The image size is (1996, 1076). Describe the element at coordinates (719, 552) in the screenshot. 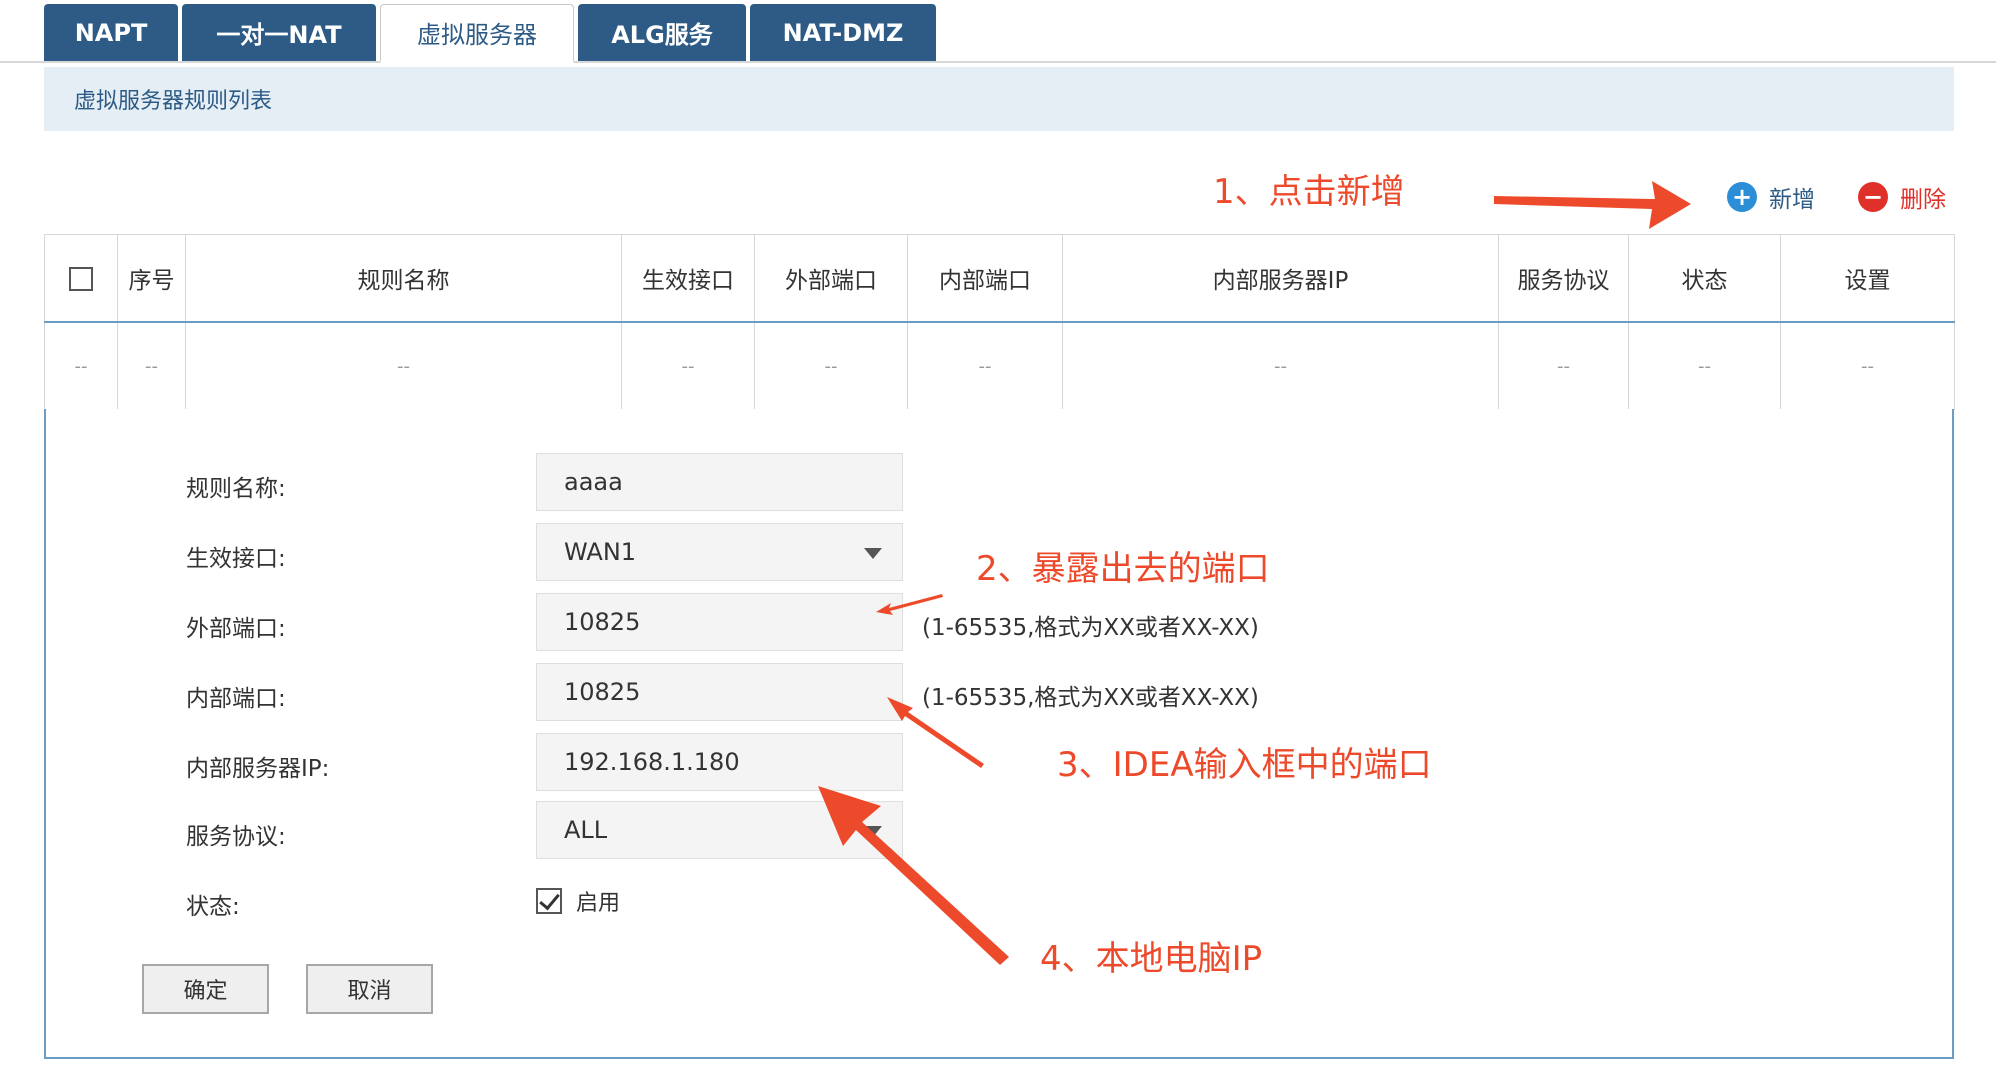

I see `interface-select: WAN1` at that location.